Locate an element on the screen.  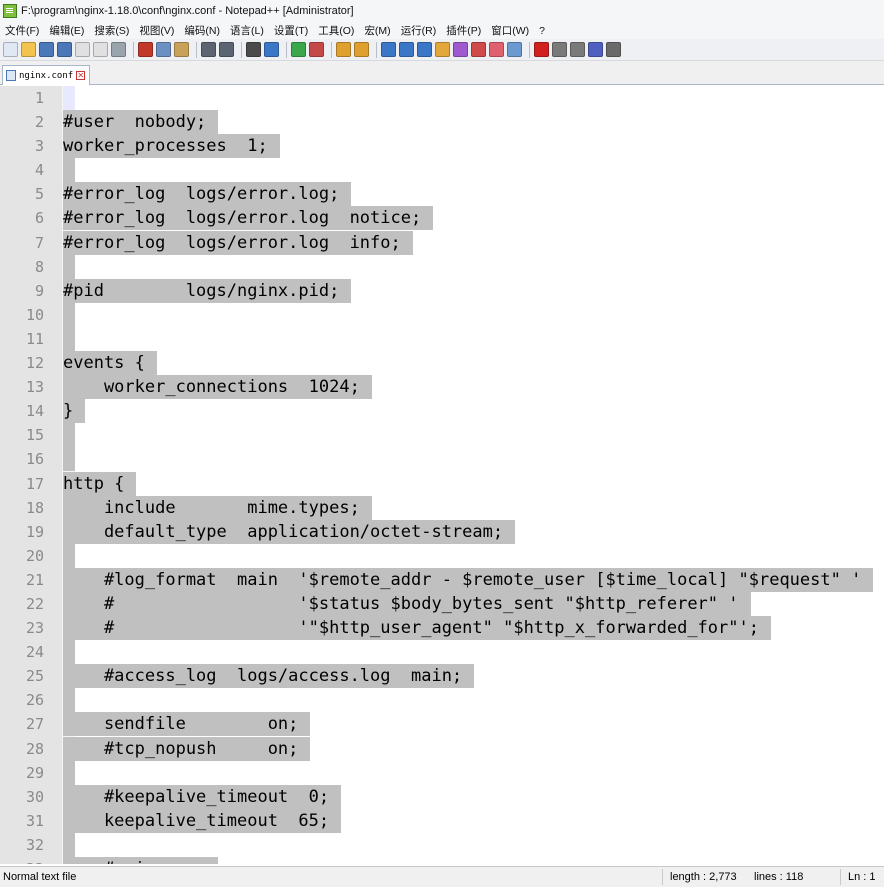
doc-map-icon is located at coordinates (460, 49).